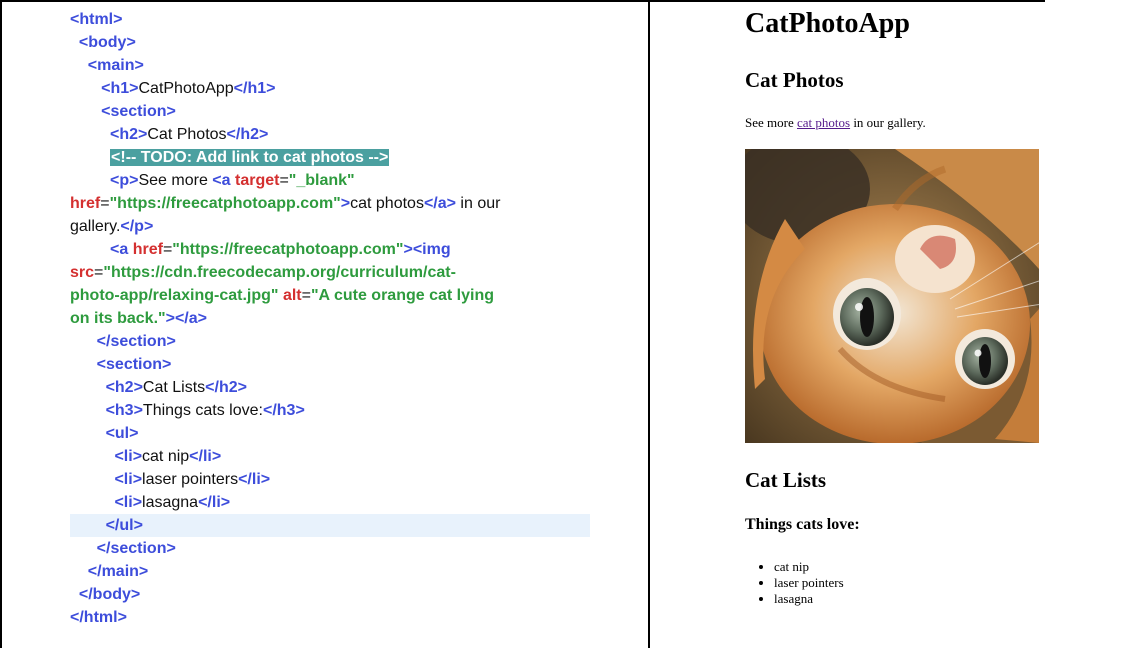 This screenshot has width=1137, height=648. I want to click on code-line: <h1>CatPhotoApp</h1>, so click(330, 88).